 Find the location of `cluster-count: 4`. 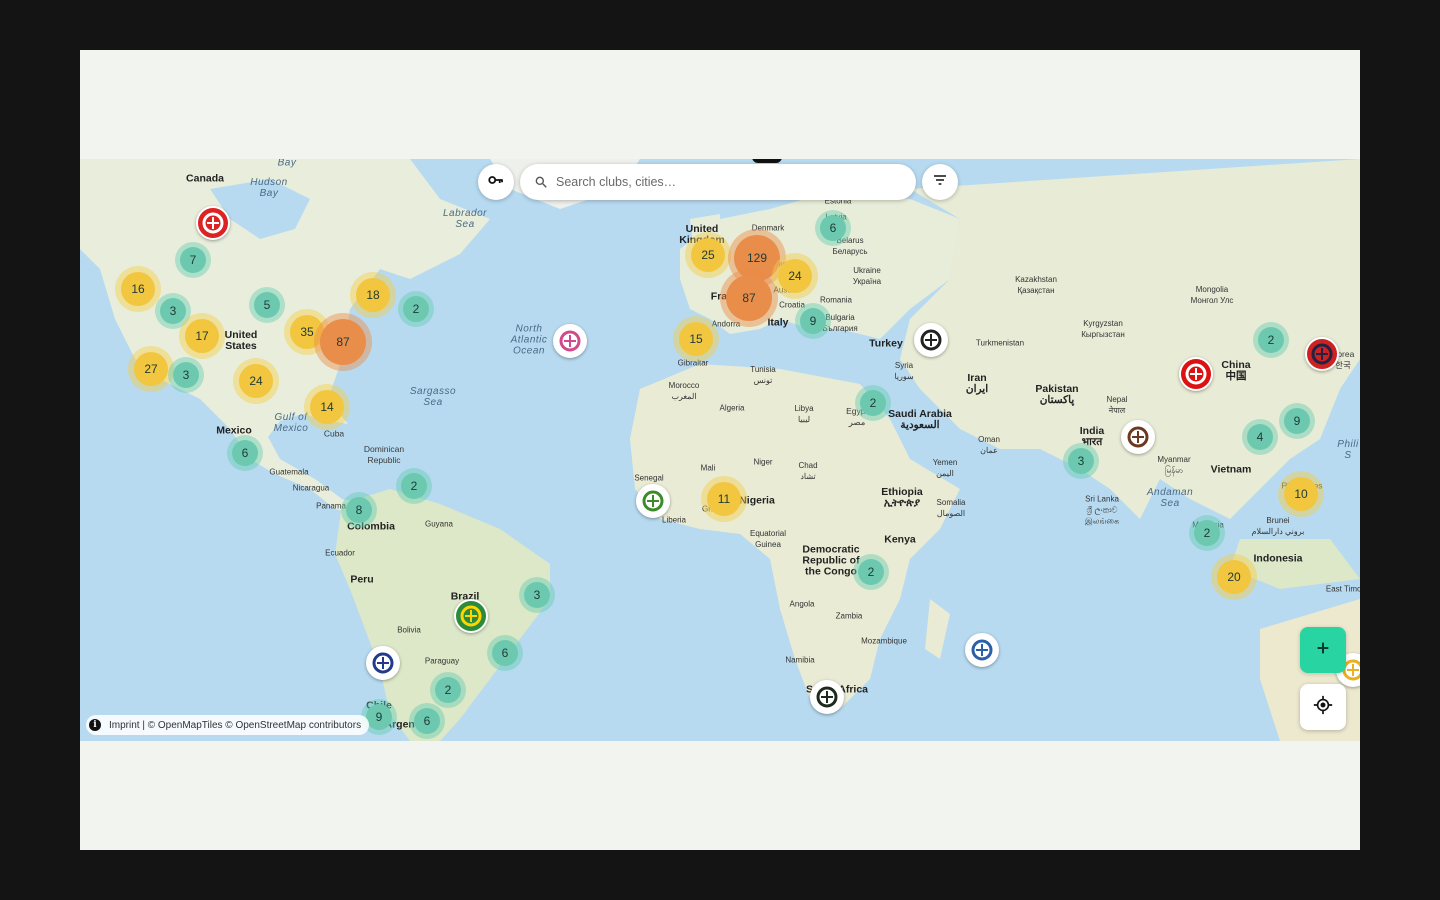

cluster-count: 4 is located at coordinates (1260, 437).